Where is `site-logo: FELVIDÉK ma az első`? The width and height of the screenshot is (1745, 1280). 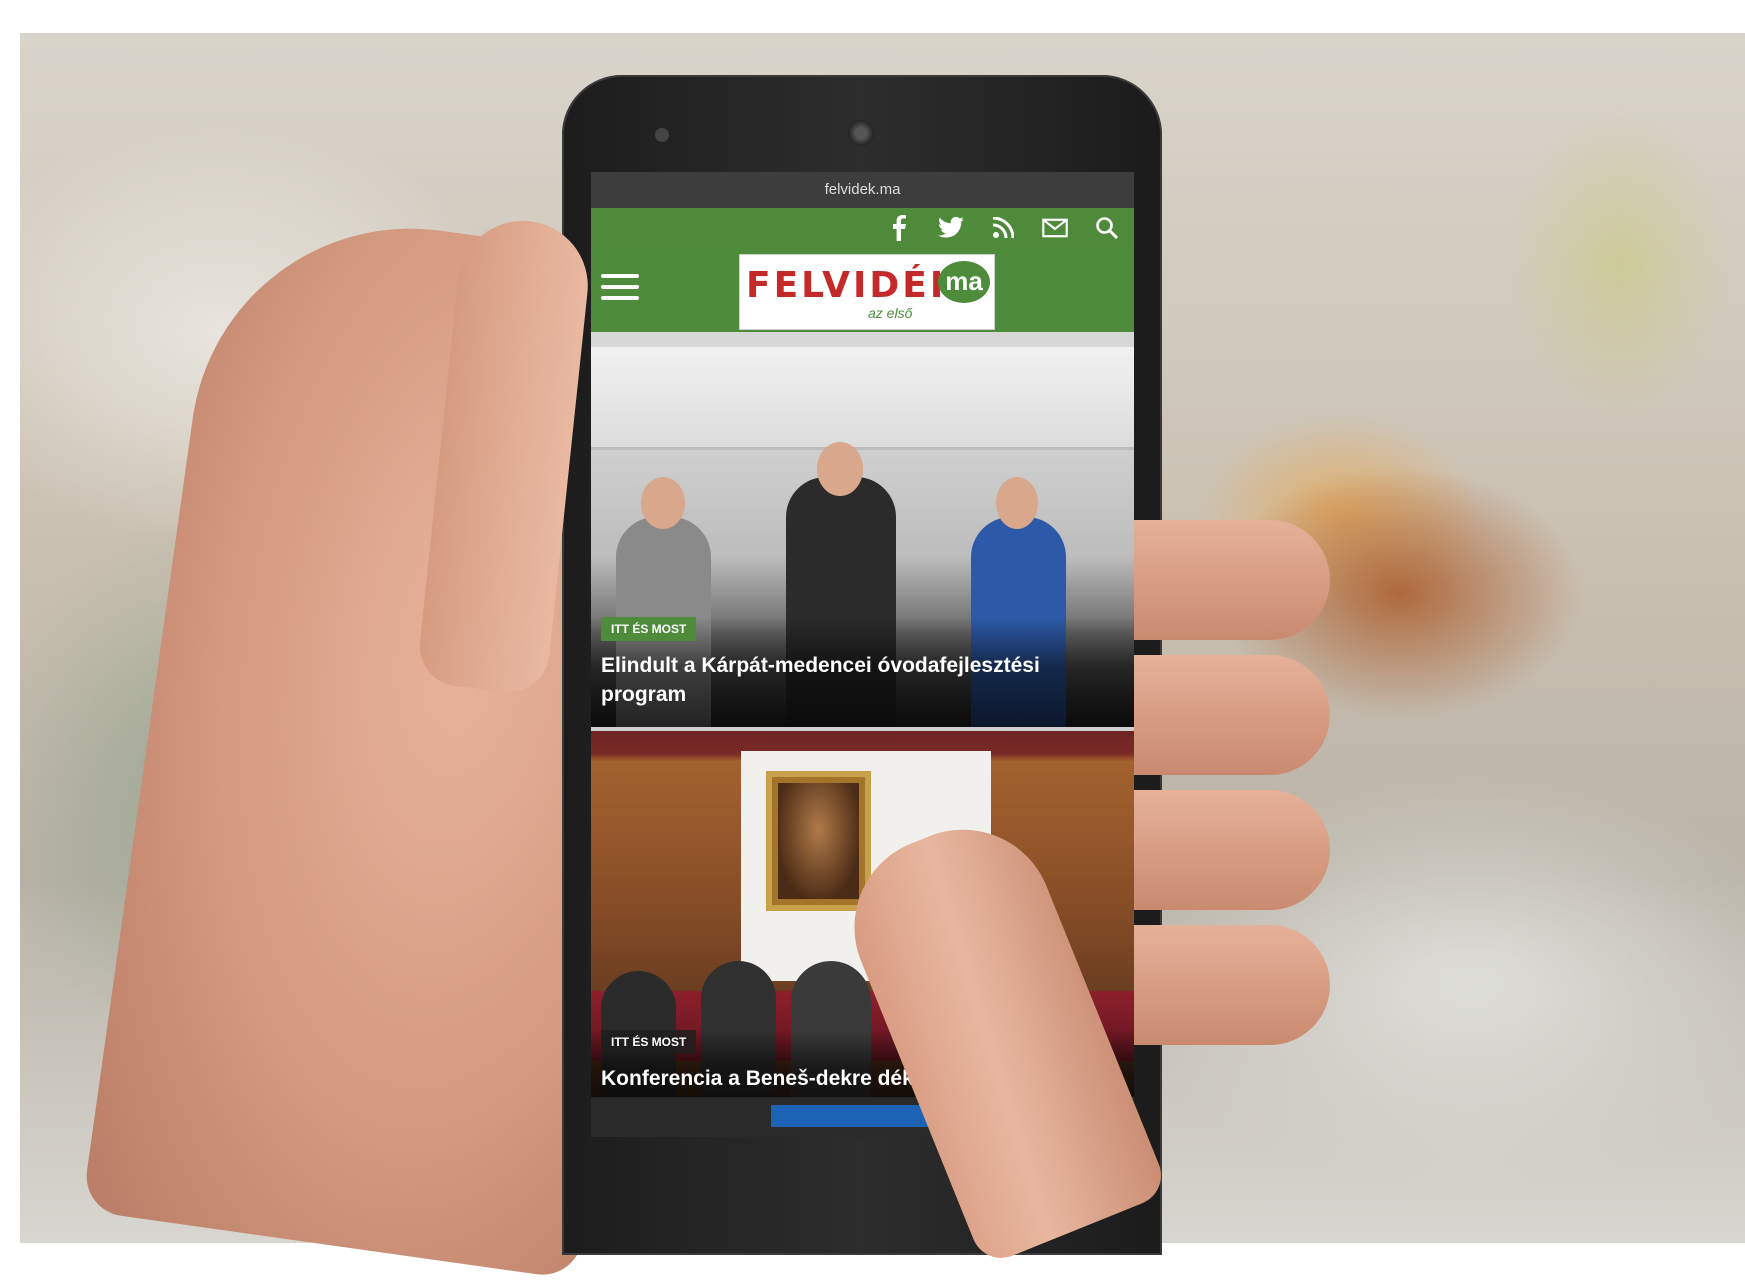 site-logo: FELVIDÉK ma az első is located at coordinates (867, 292).